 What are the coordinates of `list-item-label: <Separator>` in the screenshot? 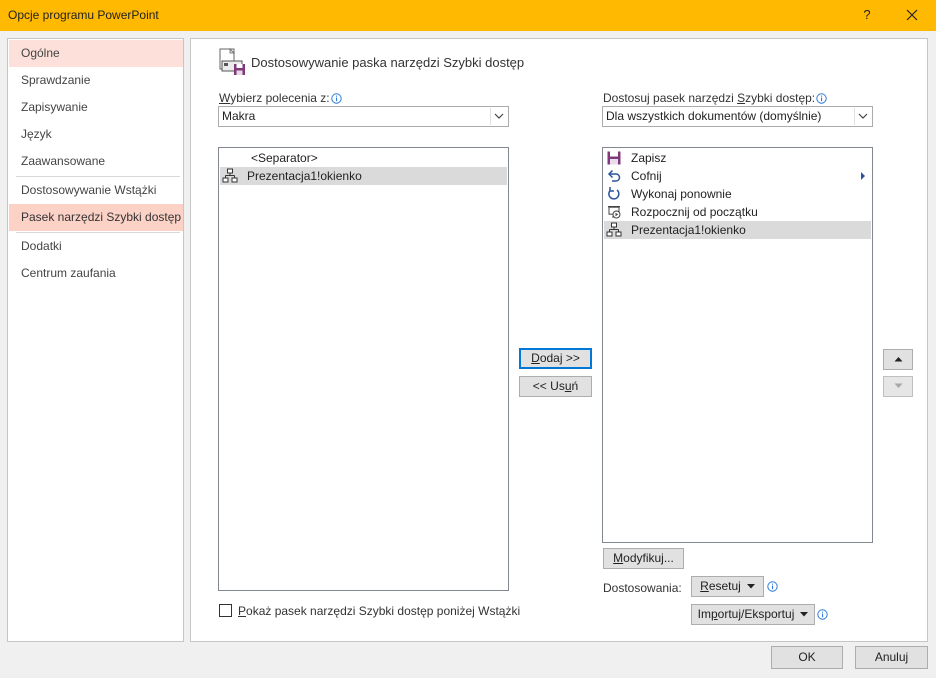 It's located at (284, 158).